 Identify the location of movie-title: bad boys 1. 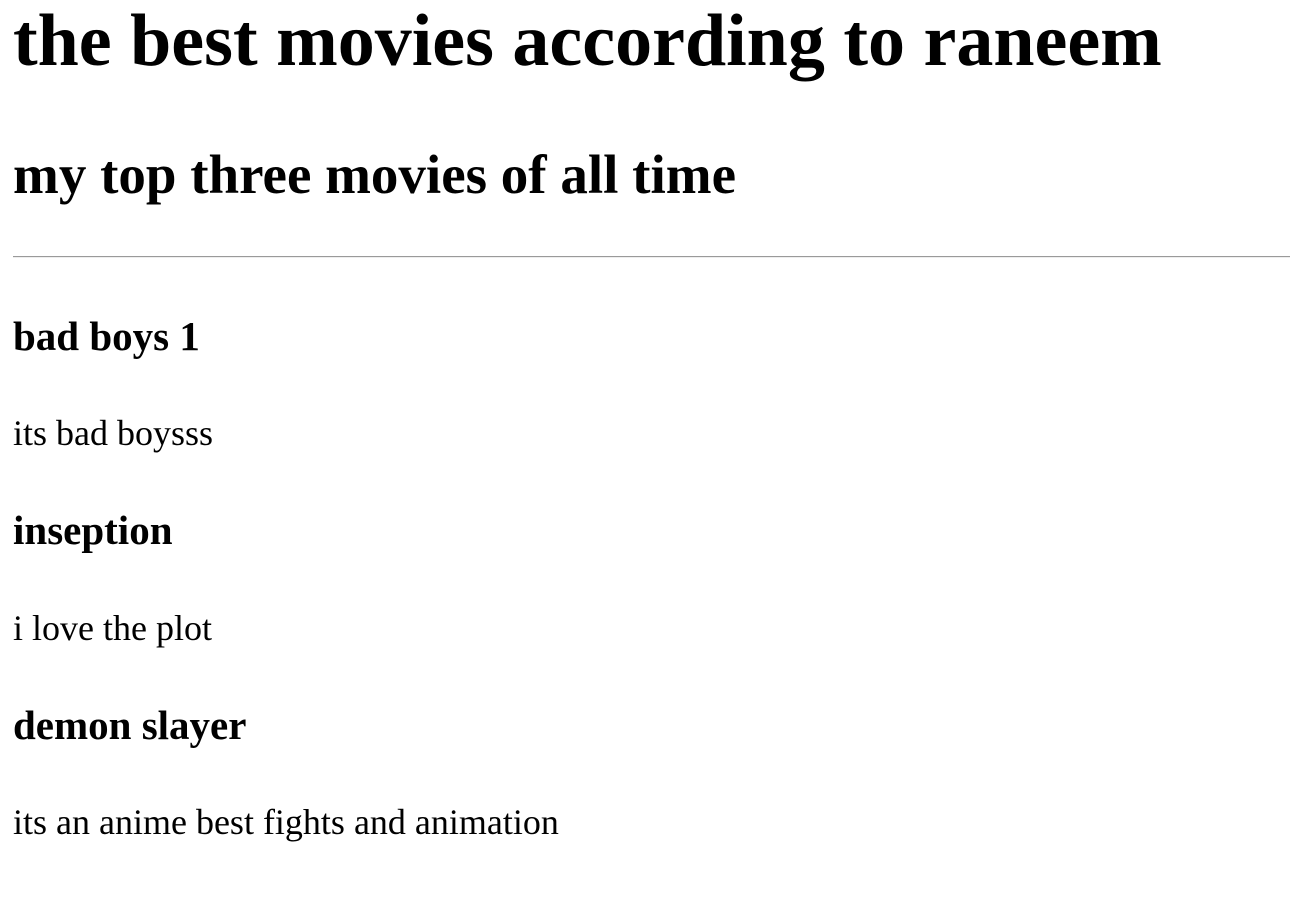
(106, 336).